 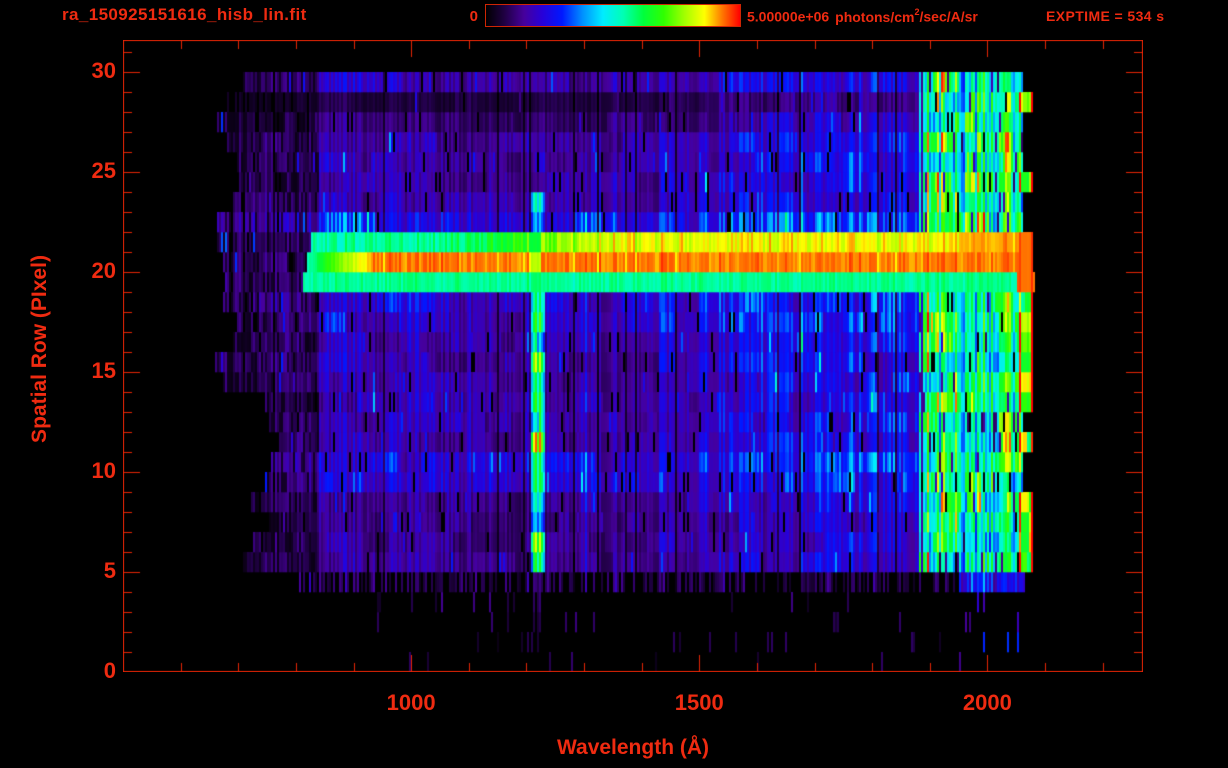 What do you see at coordinates (109, 570) in the screenshot?
I see `y-tick-label: 5` at bounding box center [109, 570].